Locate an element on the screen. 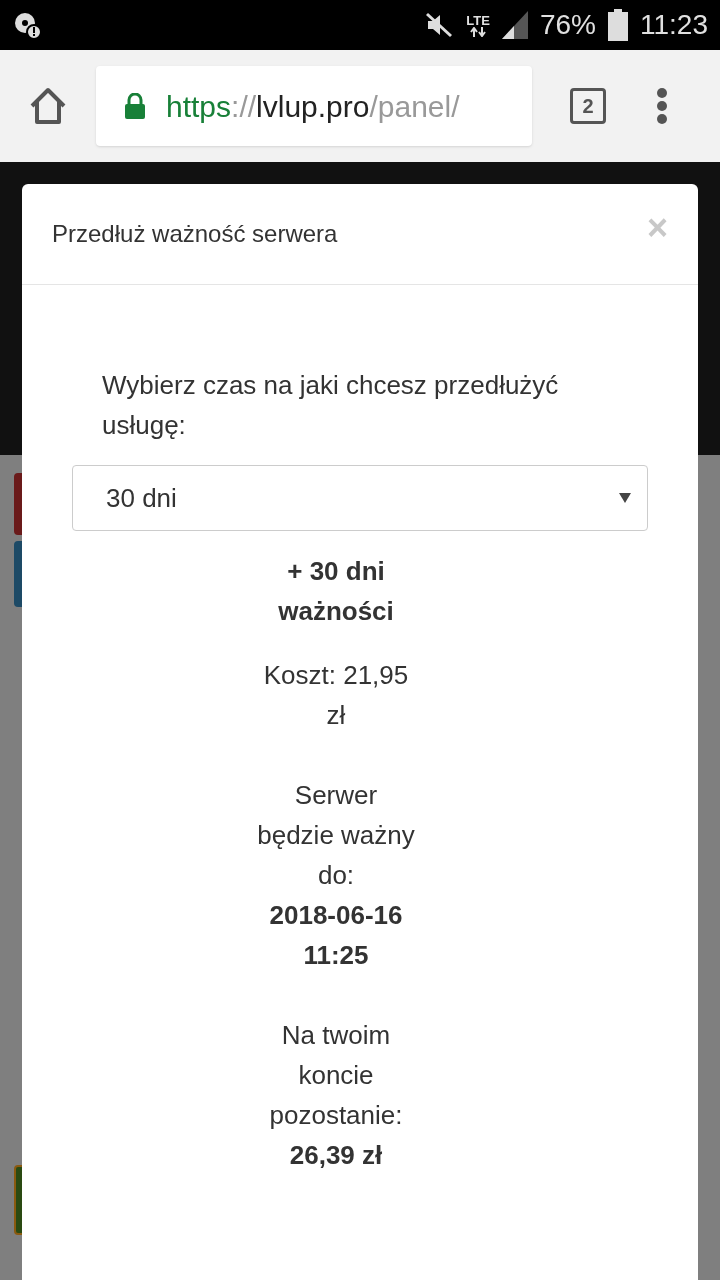 The width and height of the screenshot is (720, 1280). lock-icon is located at coordinates (135, 106).